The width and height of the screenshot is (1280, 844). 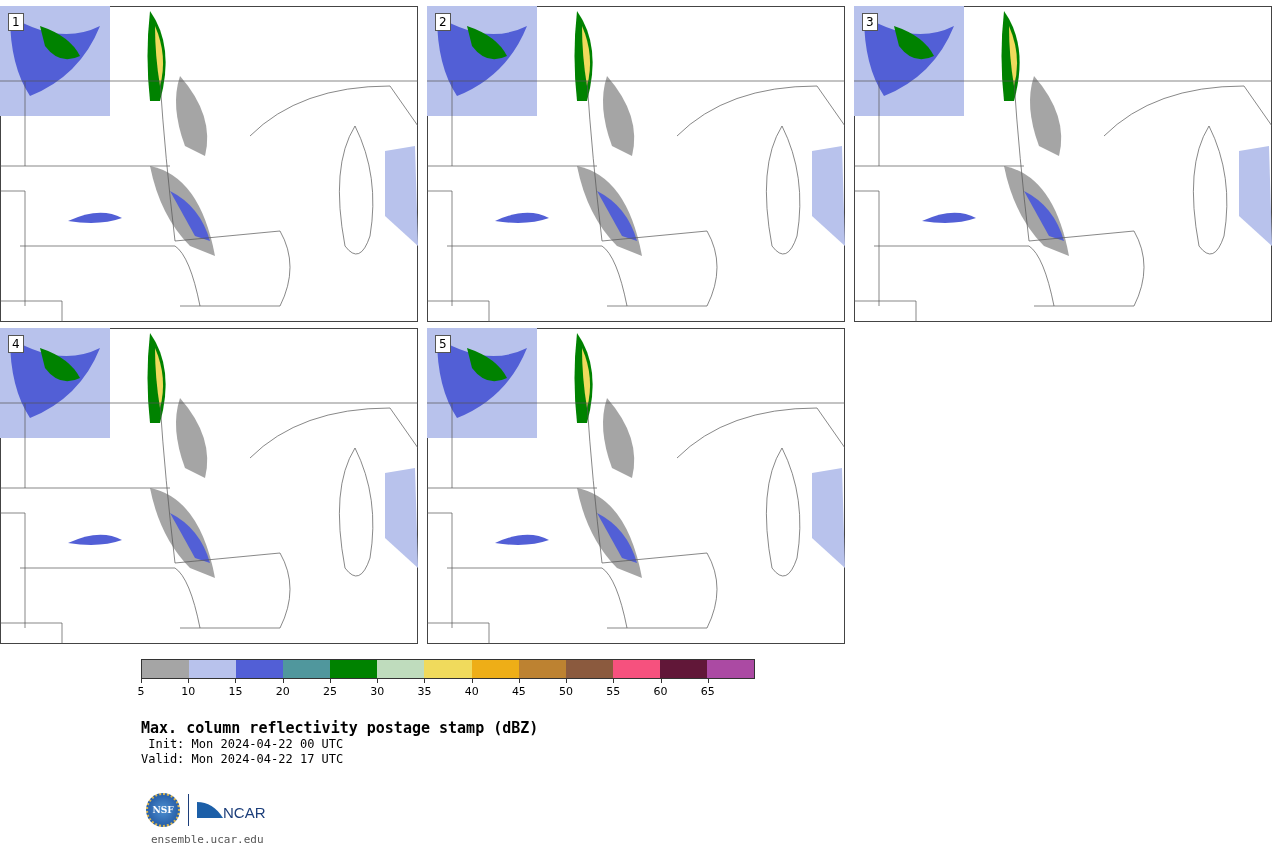 What do you see at coordinates (210, 810) in the screenshot?
I see `swoosh-icon` at bounding box center [210, 810].